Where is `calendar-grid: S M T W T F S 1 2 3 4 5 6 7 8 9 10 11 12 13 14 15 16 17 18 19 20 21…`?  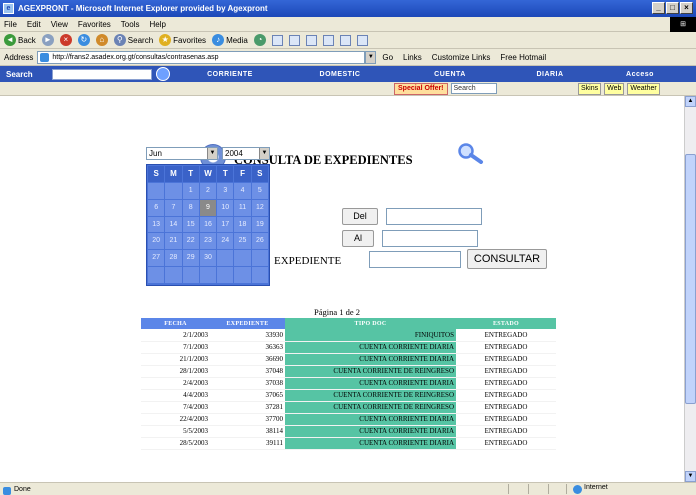
calendar-grid: S M T W T F S 1 2 3 4 5 6 7 8 9 10 11 12 13 14 15 16 17 18 19 20 21… is located at coordinates (208, 225).